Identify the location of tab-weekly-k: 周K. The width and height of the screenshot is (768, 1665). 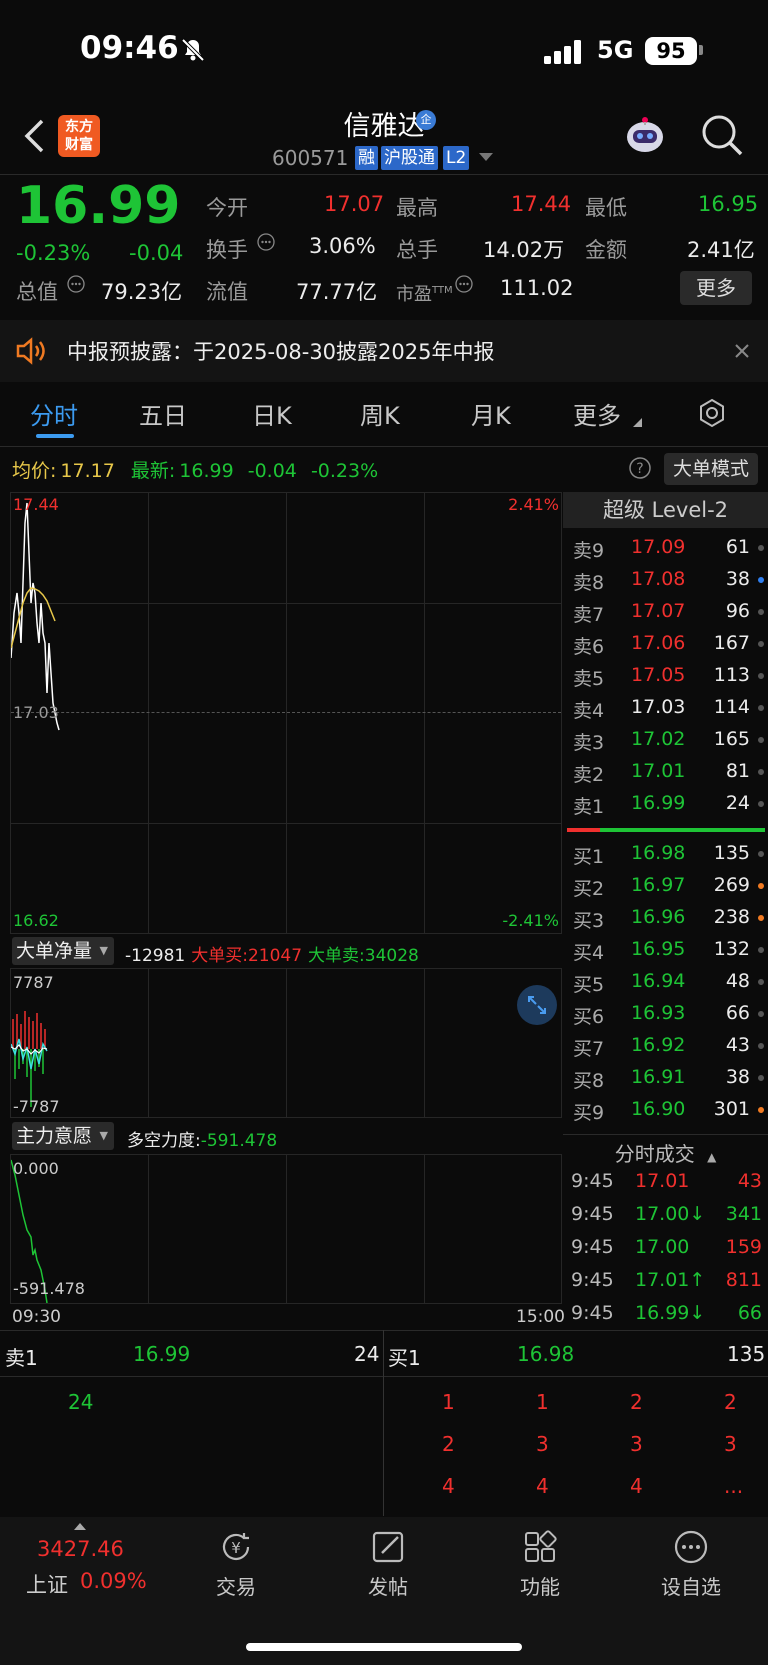
(380, 413).